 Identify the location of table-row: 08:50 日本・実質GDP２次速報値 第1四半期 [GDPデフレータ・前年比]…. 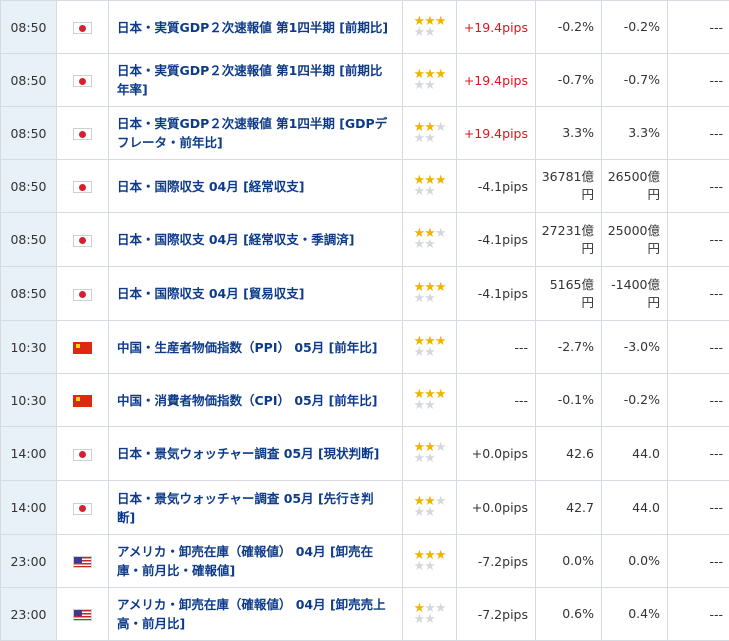
(365, 133).